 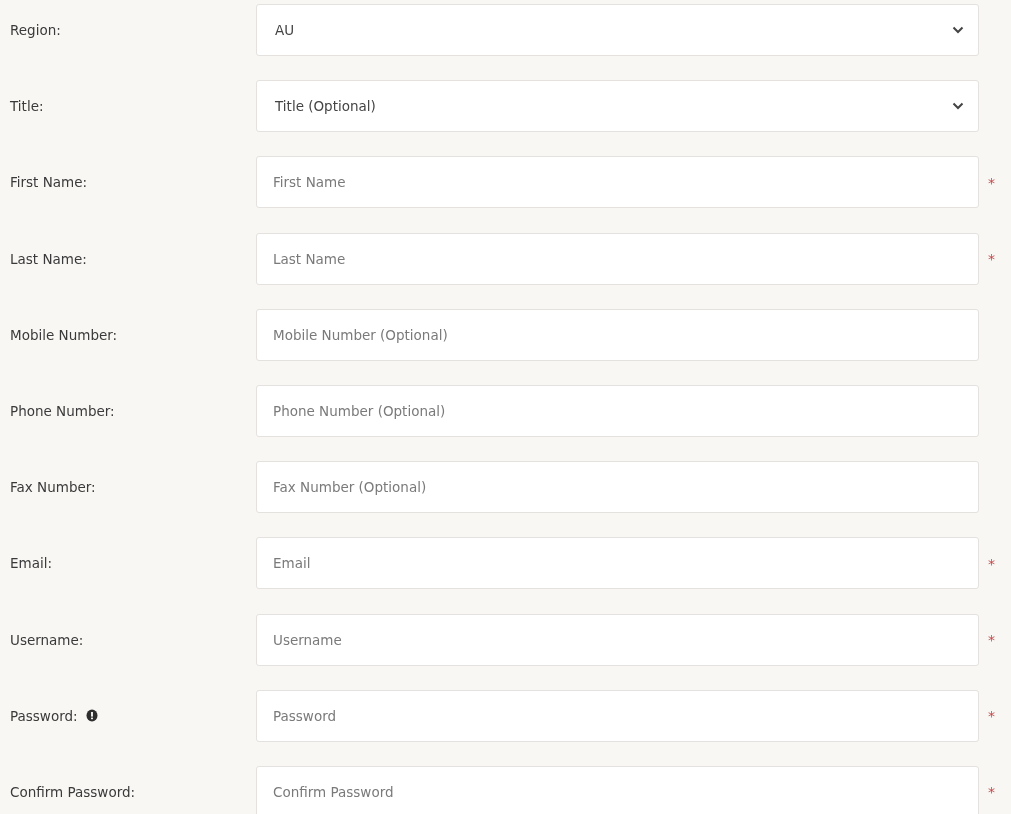 I want to click on input-field: Fax Number (Optional), so click(x=617, y=487).